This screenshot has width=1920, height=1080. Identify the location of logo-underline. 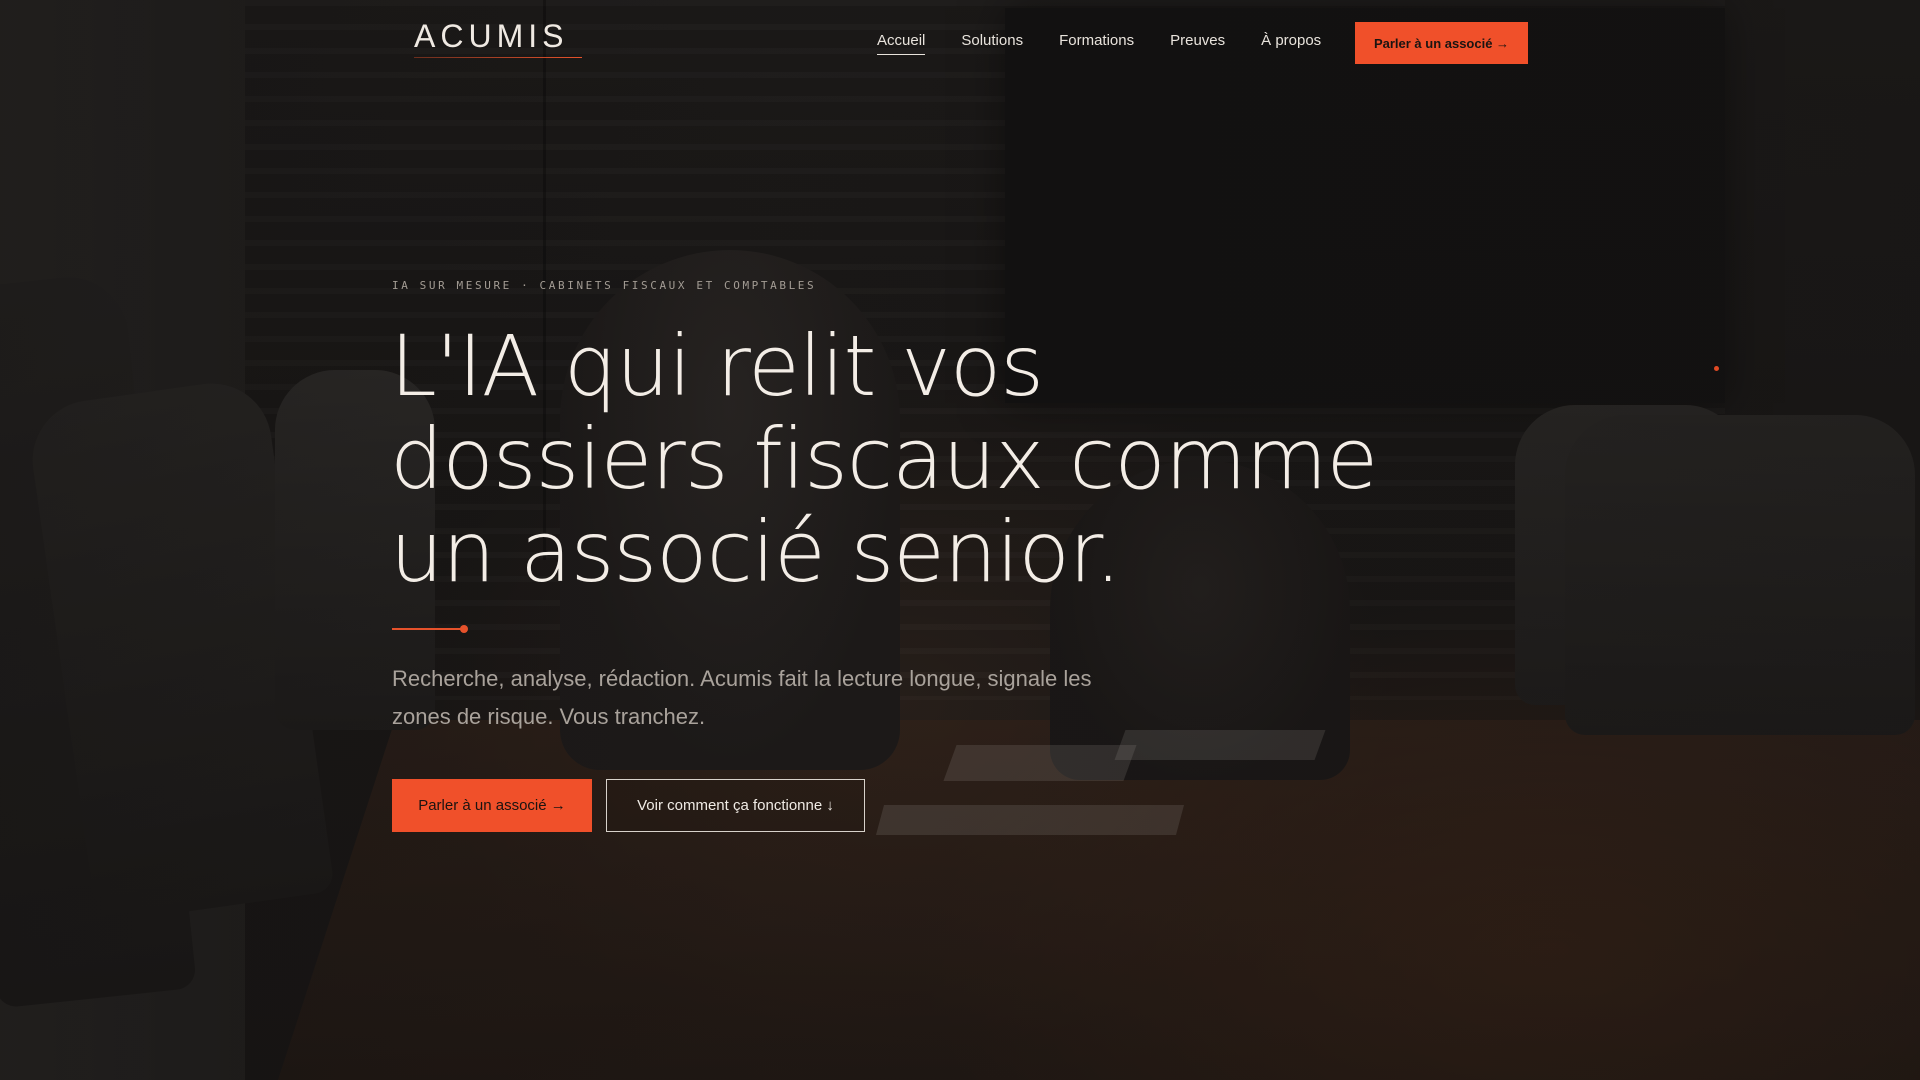
(498, 57).